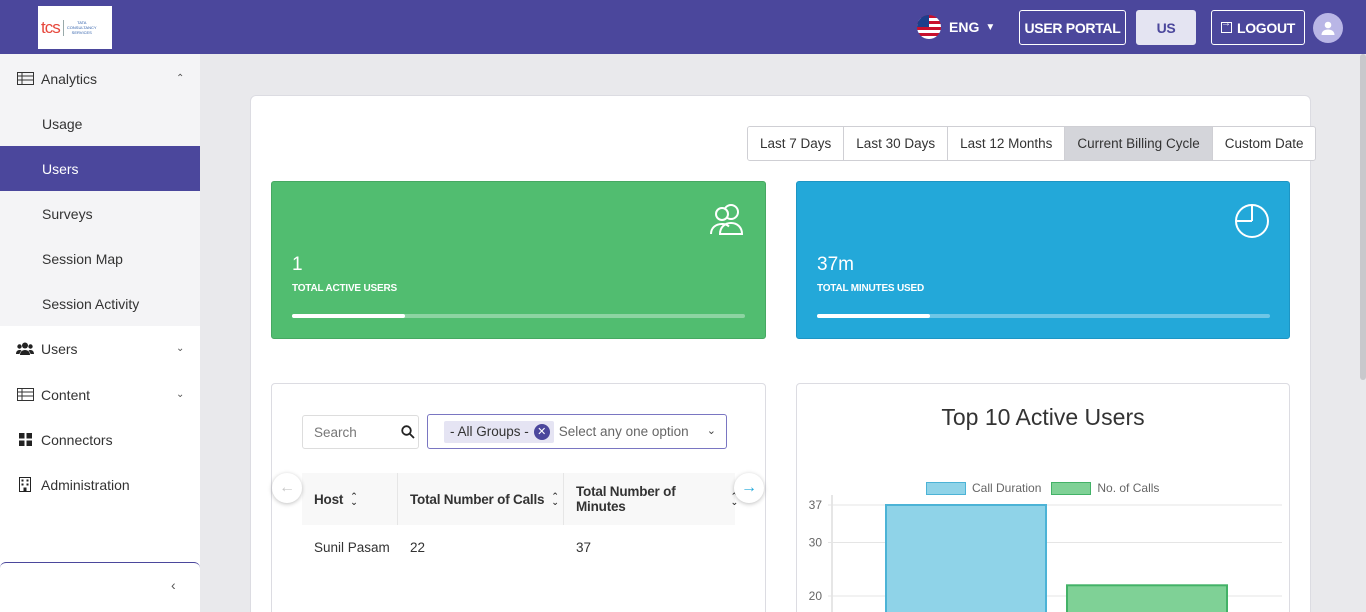 This screenshot has width=1366, height=612. What do you see at coordinates (69, 78) in the screenshot?
I see `sidebar-item-label: Analytics` at bounding box center [69, 78].